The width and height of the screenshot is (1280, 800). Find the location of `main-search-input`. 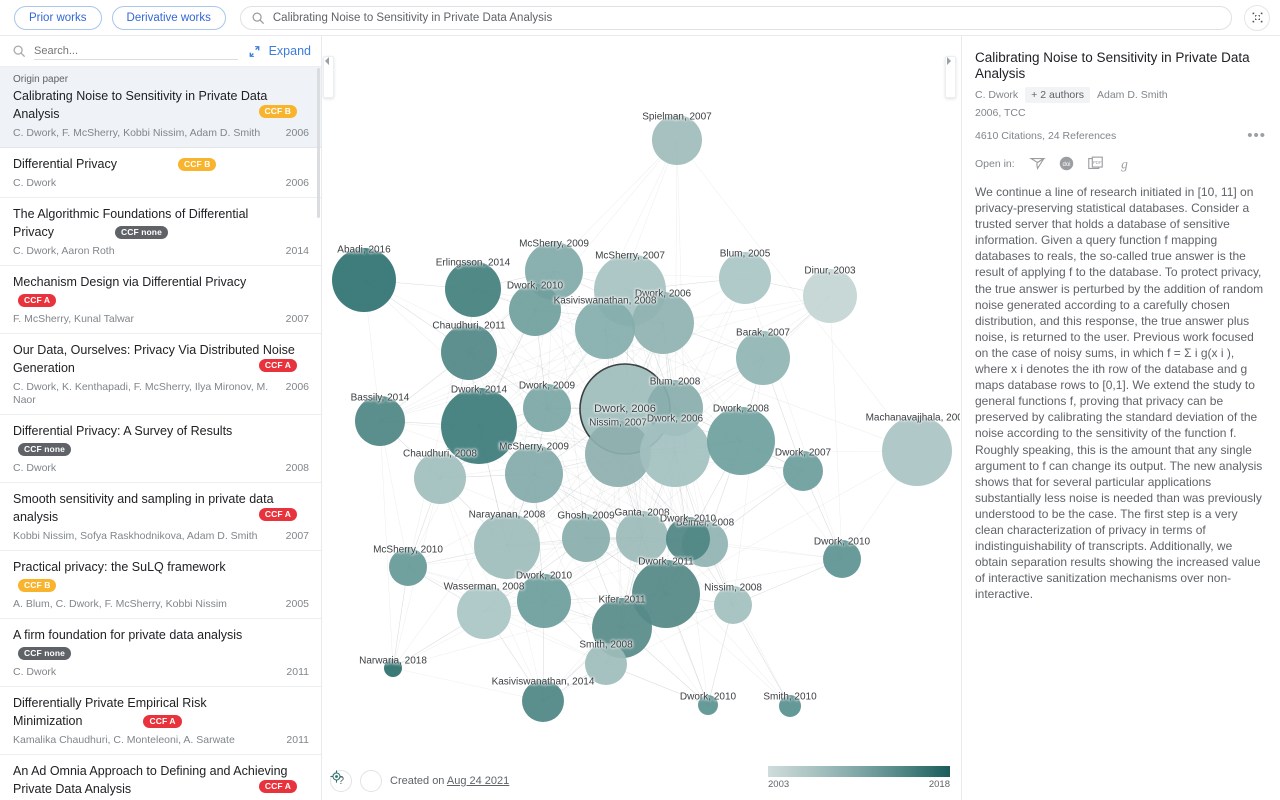

main-search-input is located at coordinates (746, 17).